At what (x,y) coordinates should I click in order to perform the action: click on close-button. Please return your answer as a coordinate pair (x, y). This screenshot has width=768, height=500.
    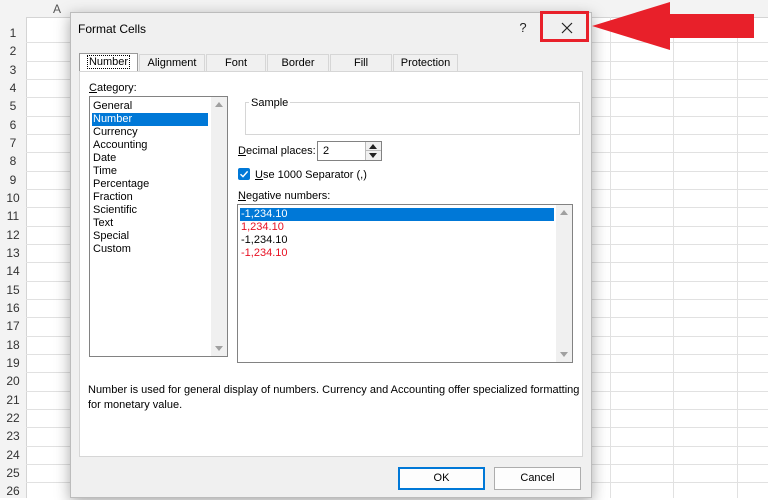
    Looking at the image, I should click on (567, 28).